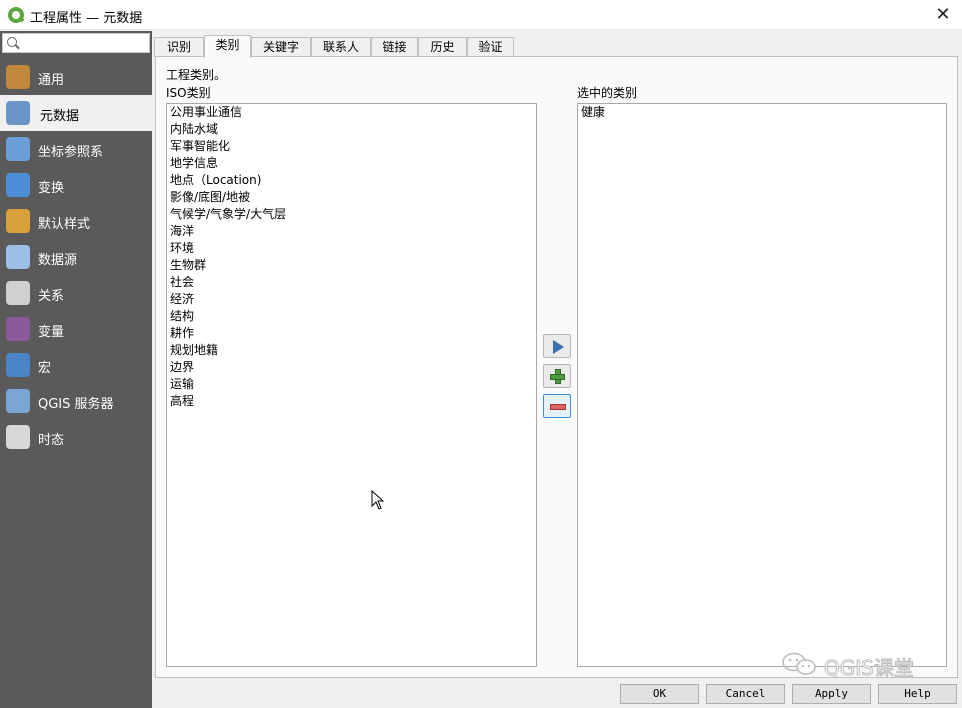 The width and height of the screenshot is (962, 708). I want to click on list-item: 环境, so click(351, 248).